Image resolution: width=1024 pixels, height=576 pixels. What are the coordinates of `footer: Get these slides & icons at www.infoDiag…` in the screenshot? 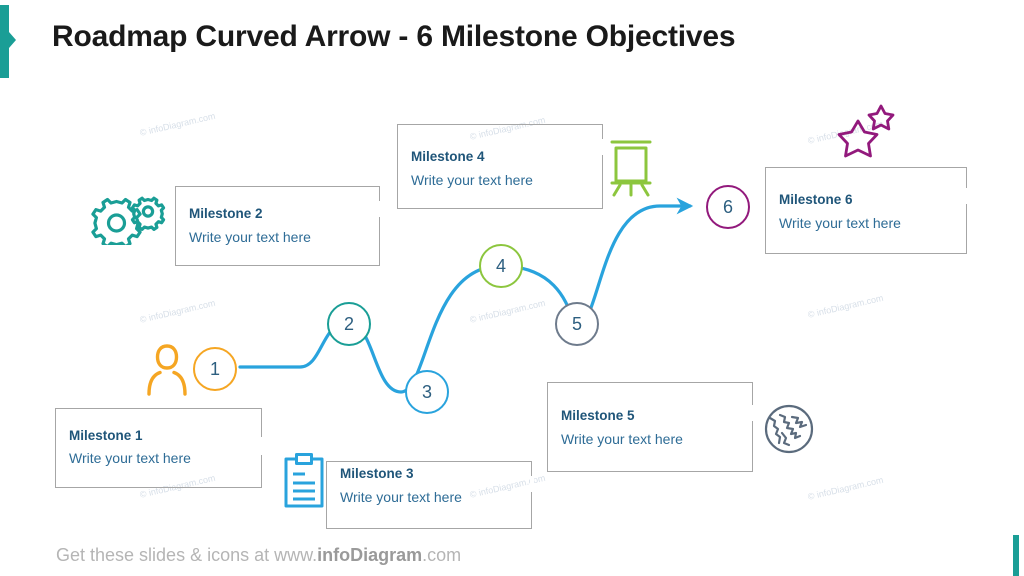 It's located at (258, 555).